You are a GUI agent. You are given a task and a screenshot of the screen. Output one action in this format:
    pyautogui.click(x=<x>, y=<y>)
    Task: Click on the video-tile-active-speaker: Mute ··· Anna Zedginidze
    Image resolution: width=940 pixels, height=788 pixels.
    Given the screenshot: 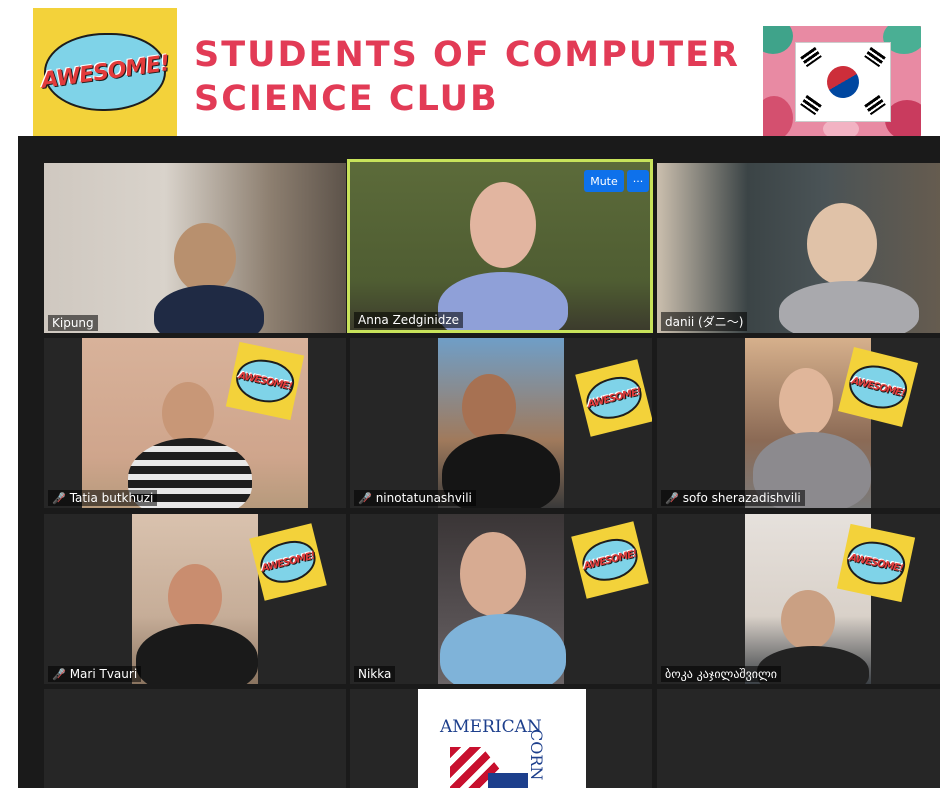 What is the action you would take?
    pyautogui.click(x=500, y=246)
    